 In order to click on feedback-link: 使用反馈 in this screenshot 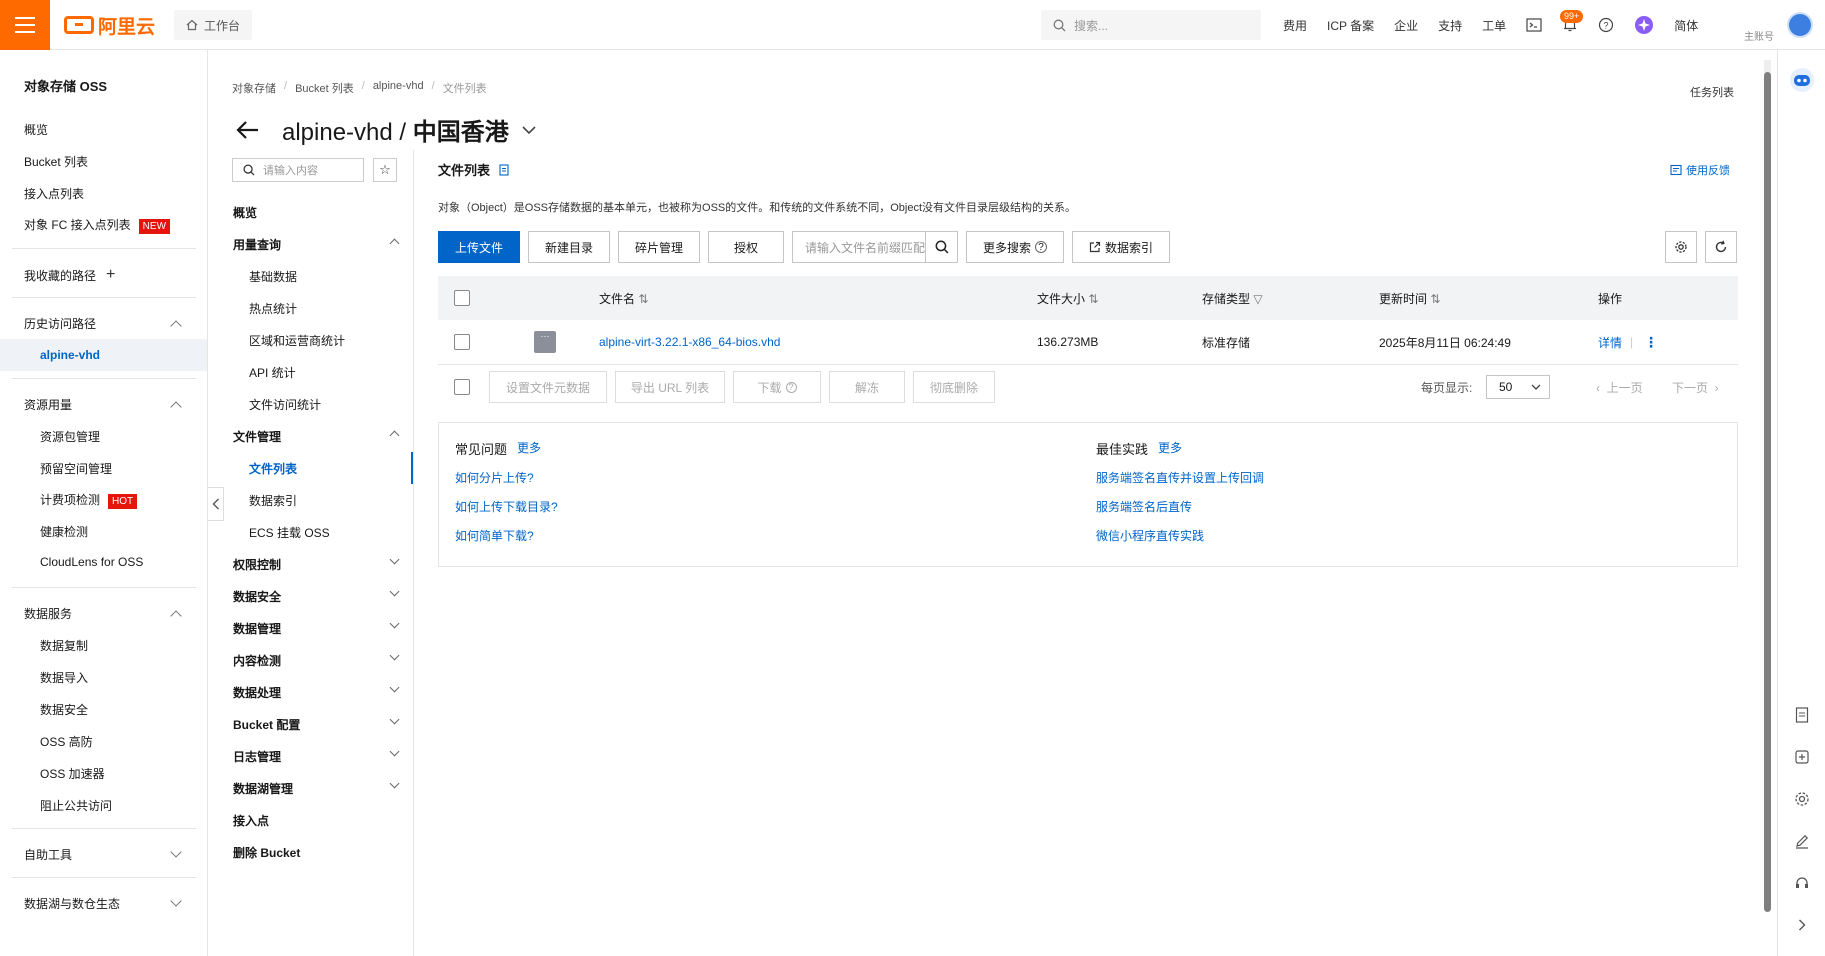, I will do `click(1700, 170)`.